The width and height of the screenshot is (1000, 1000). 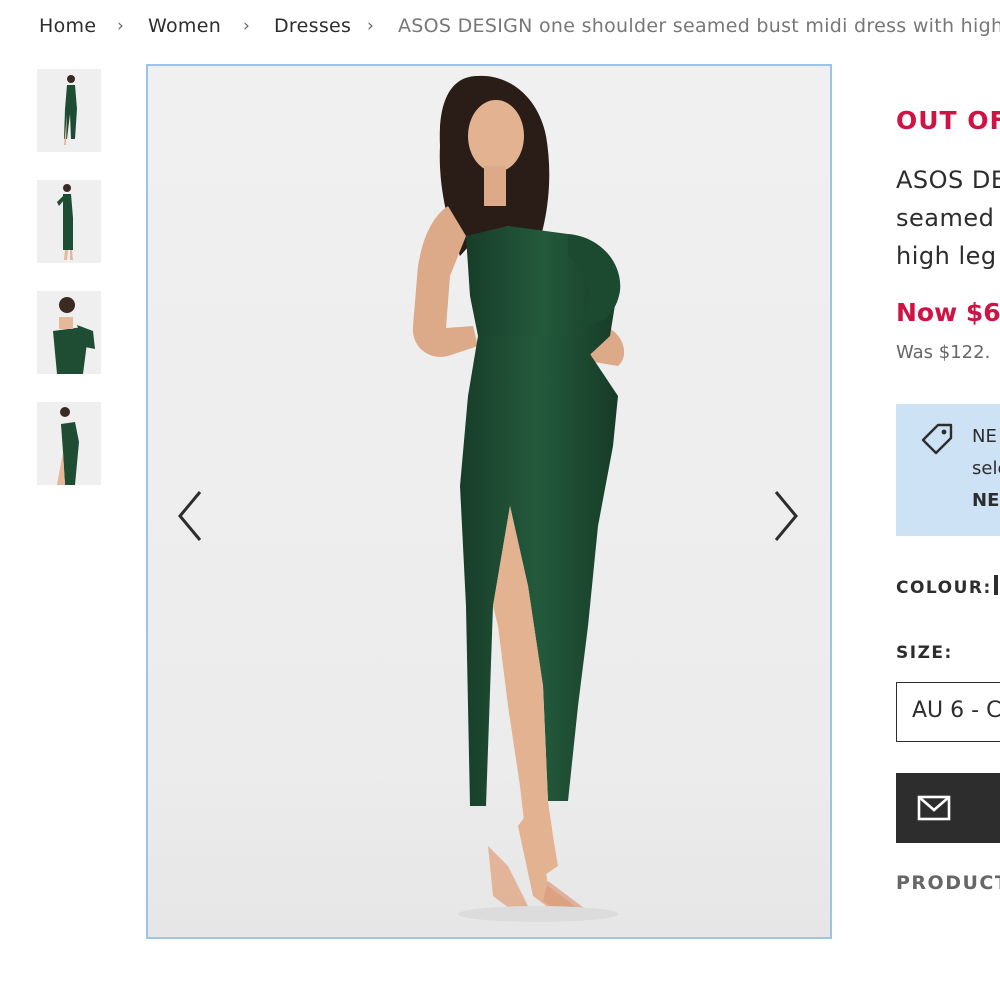 What do you see at coordinates (943, 352) in the screenshot?
I see `original-price: Was $122.` at bounding box center [943, 352].